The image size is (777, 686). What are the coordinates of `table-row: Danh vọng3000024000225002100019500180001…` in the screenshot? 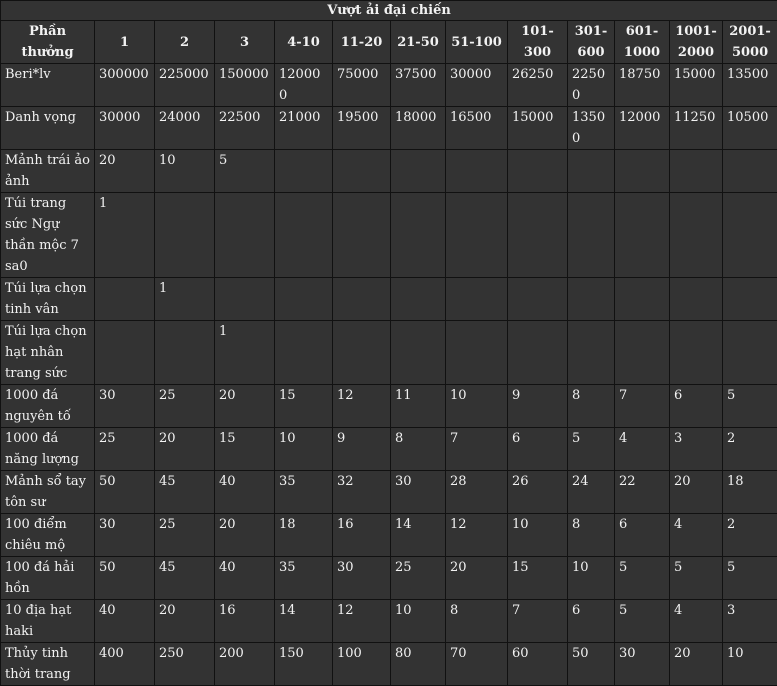 It's located at (389, 128).